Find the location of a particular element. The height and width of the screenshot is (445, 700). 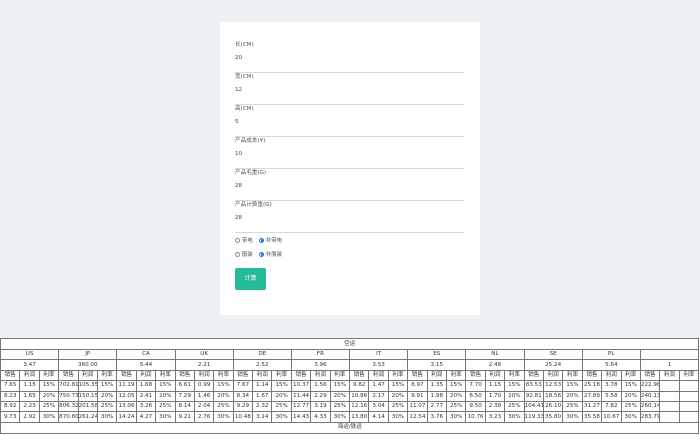

country-code-header: IT is located at coordinates (379, 354).